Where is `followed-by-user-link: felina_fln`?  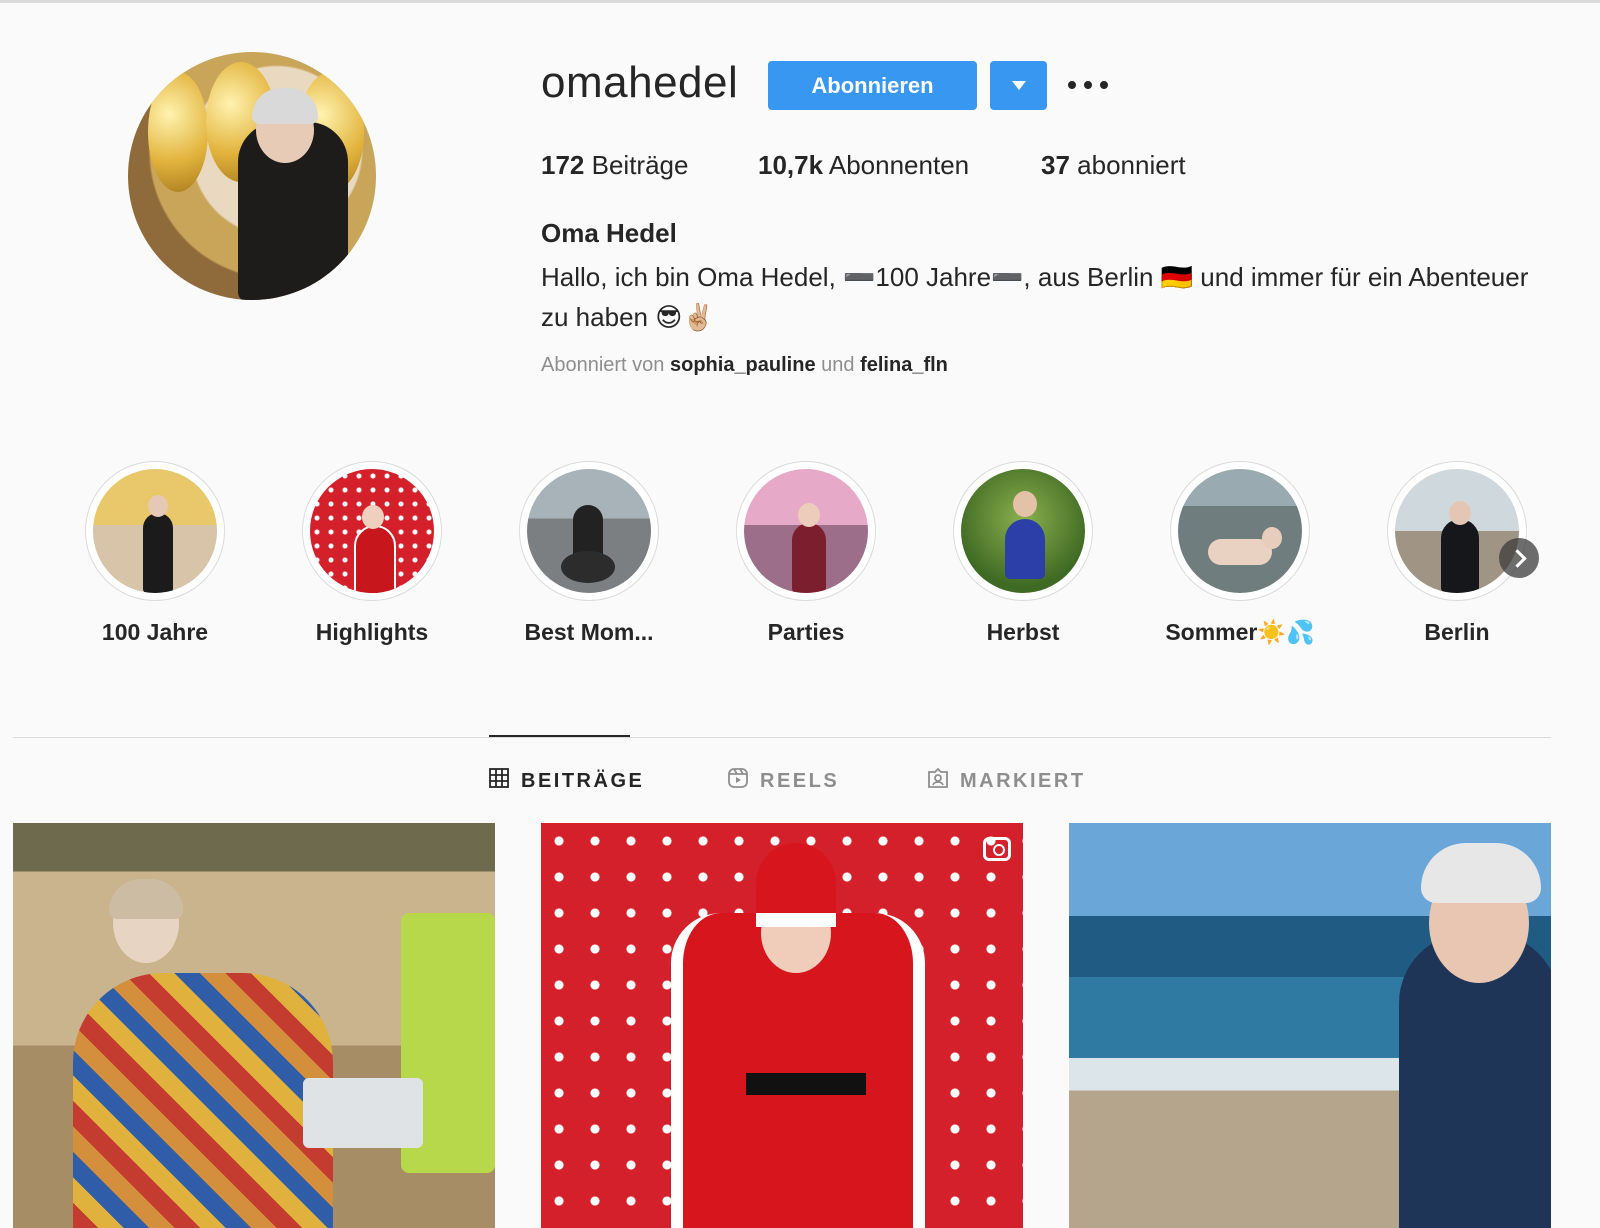
followed-by-user-link: felina_fln is located at coordinates (904, 365).